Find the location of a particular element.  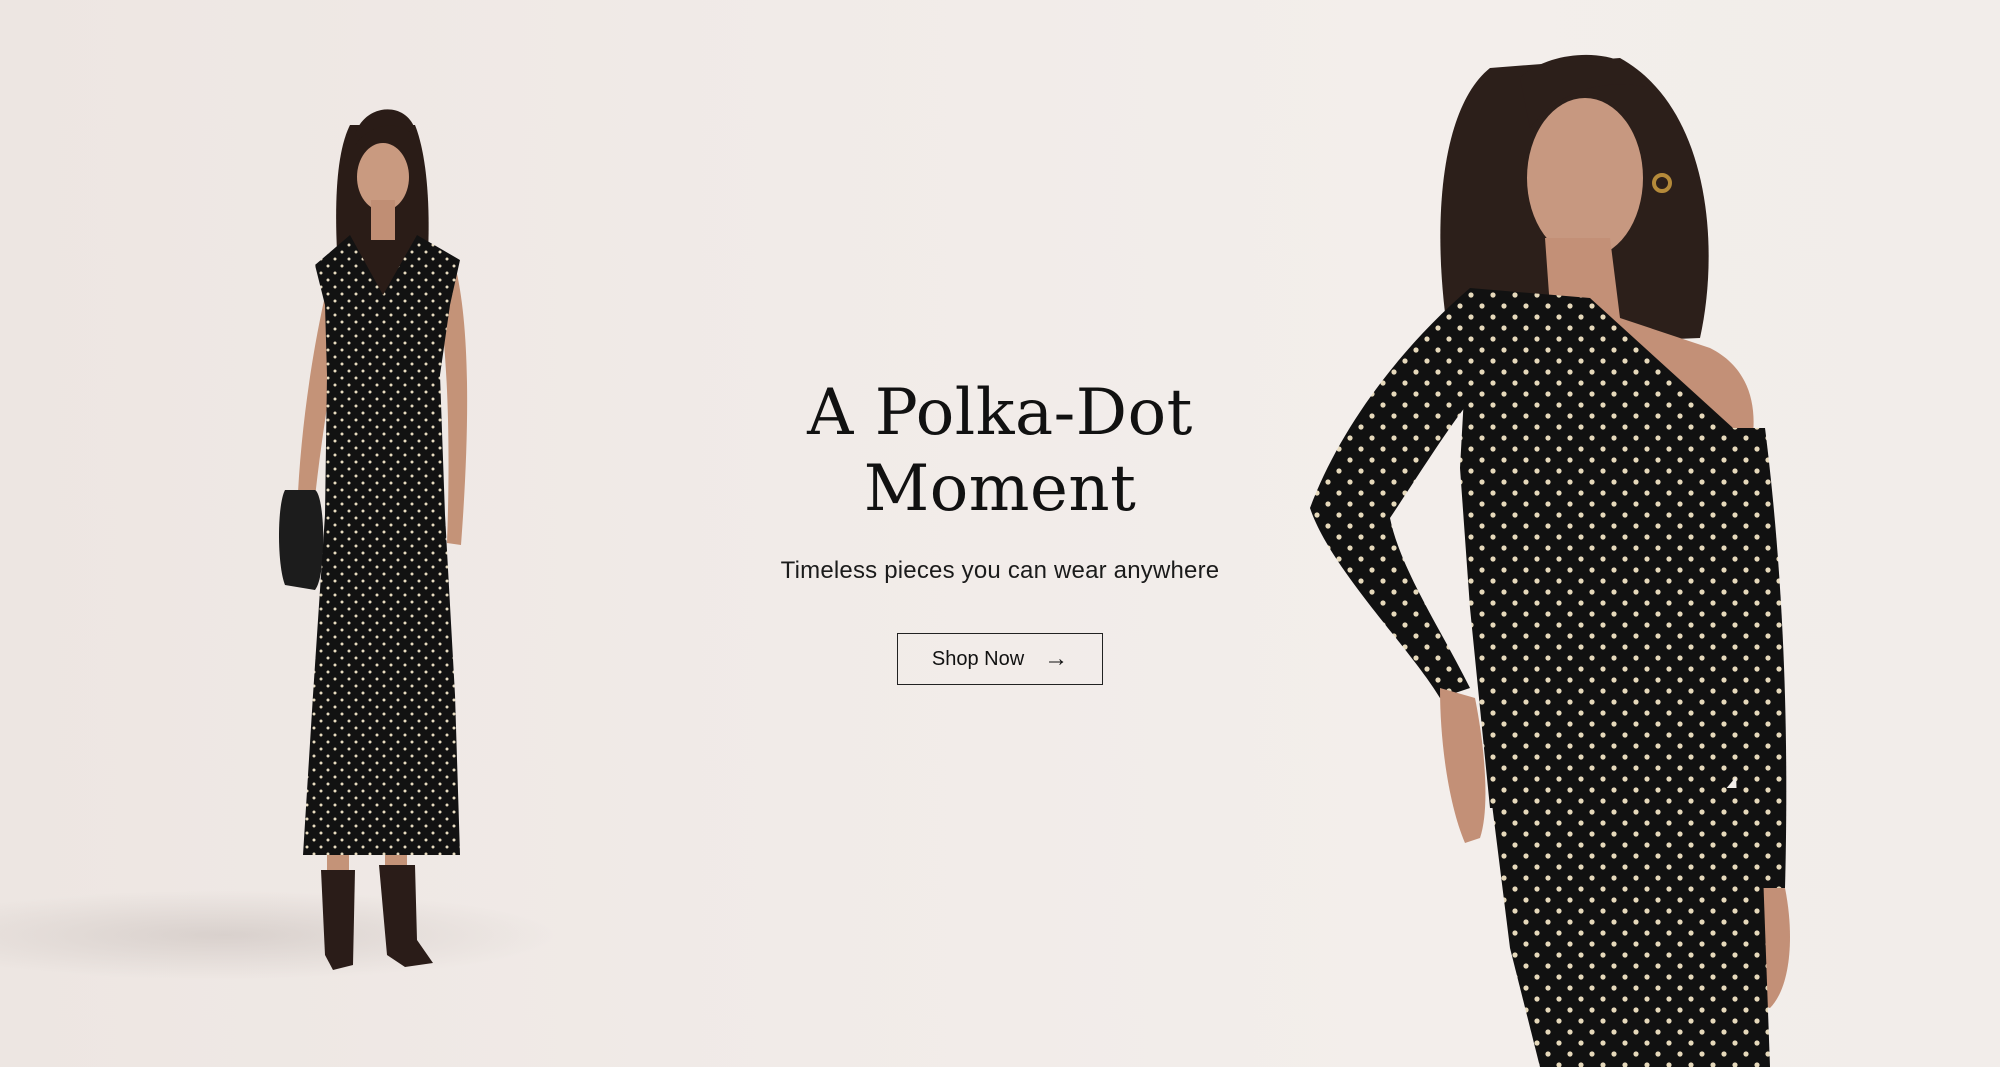

arrow-right-icon: → is located at coordinates (1056, 658).